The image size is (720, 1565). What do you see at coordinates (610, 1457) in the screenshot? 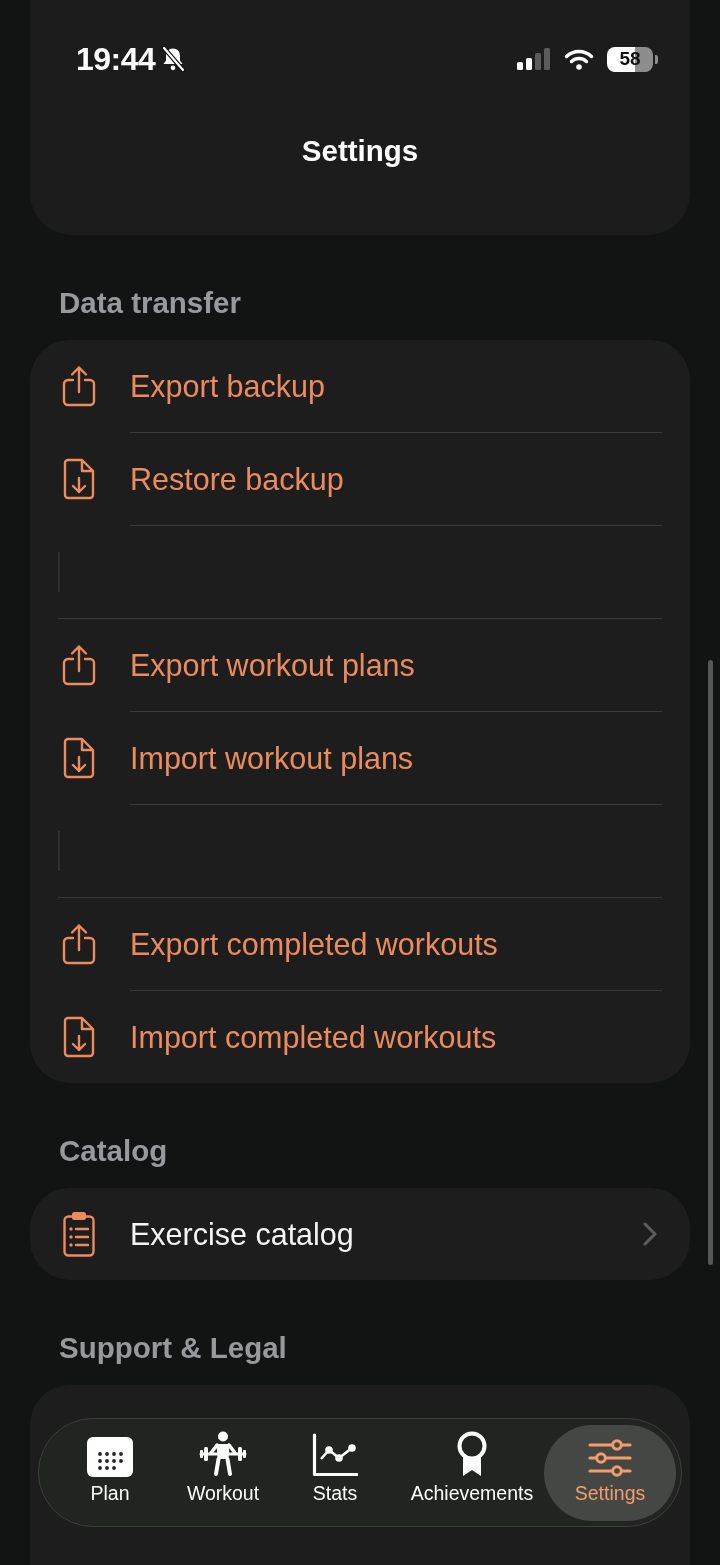
I see `sliders-icon` at bounding box center [610, 1457].